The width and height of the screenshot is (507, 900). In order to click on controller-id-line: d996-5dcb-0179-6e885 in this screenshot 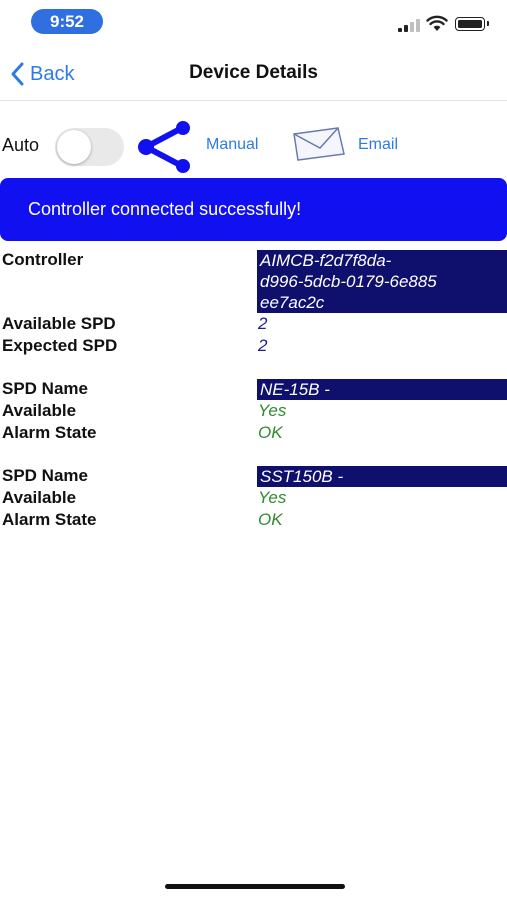, I will do `click(348, 281)`.